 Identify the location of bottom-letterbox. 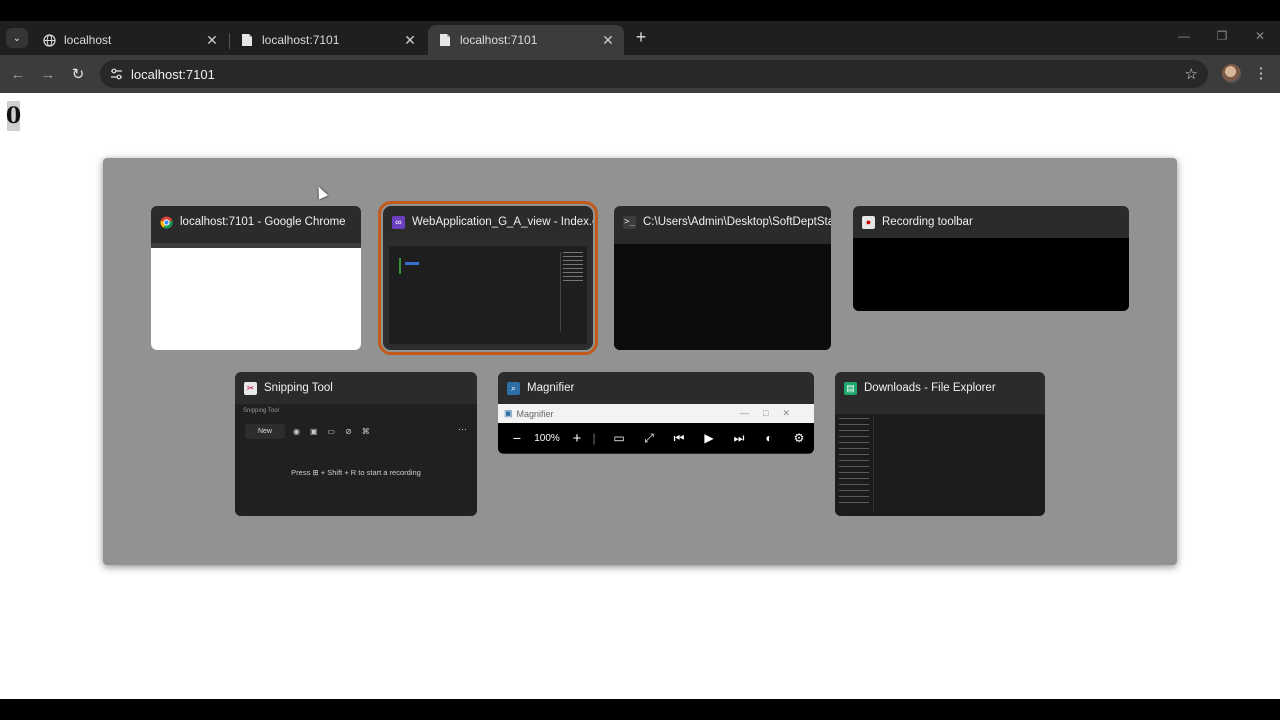
(640, 709).